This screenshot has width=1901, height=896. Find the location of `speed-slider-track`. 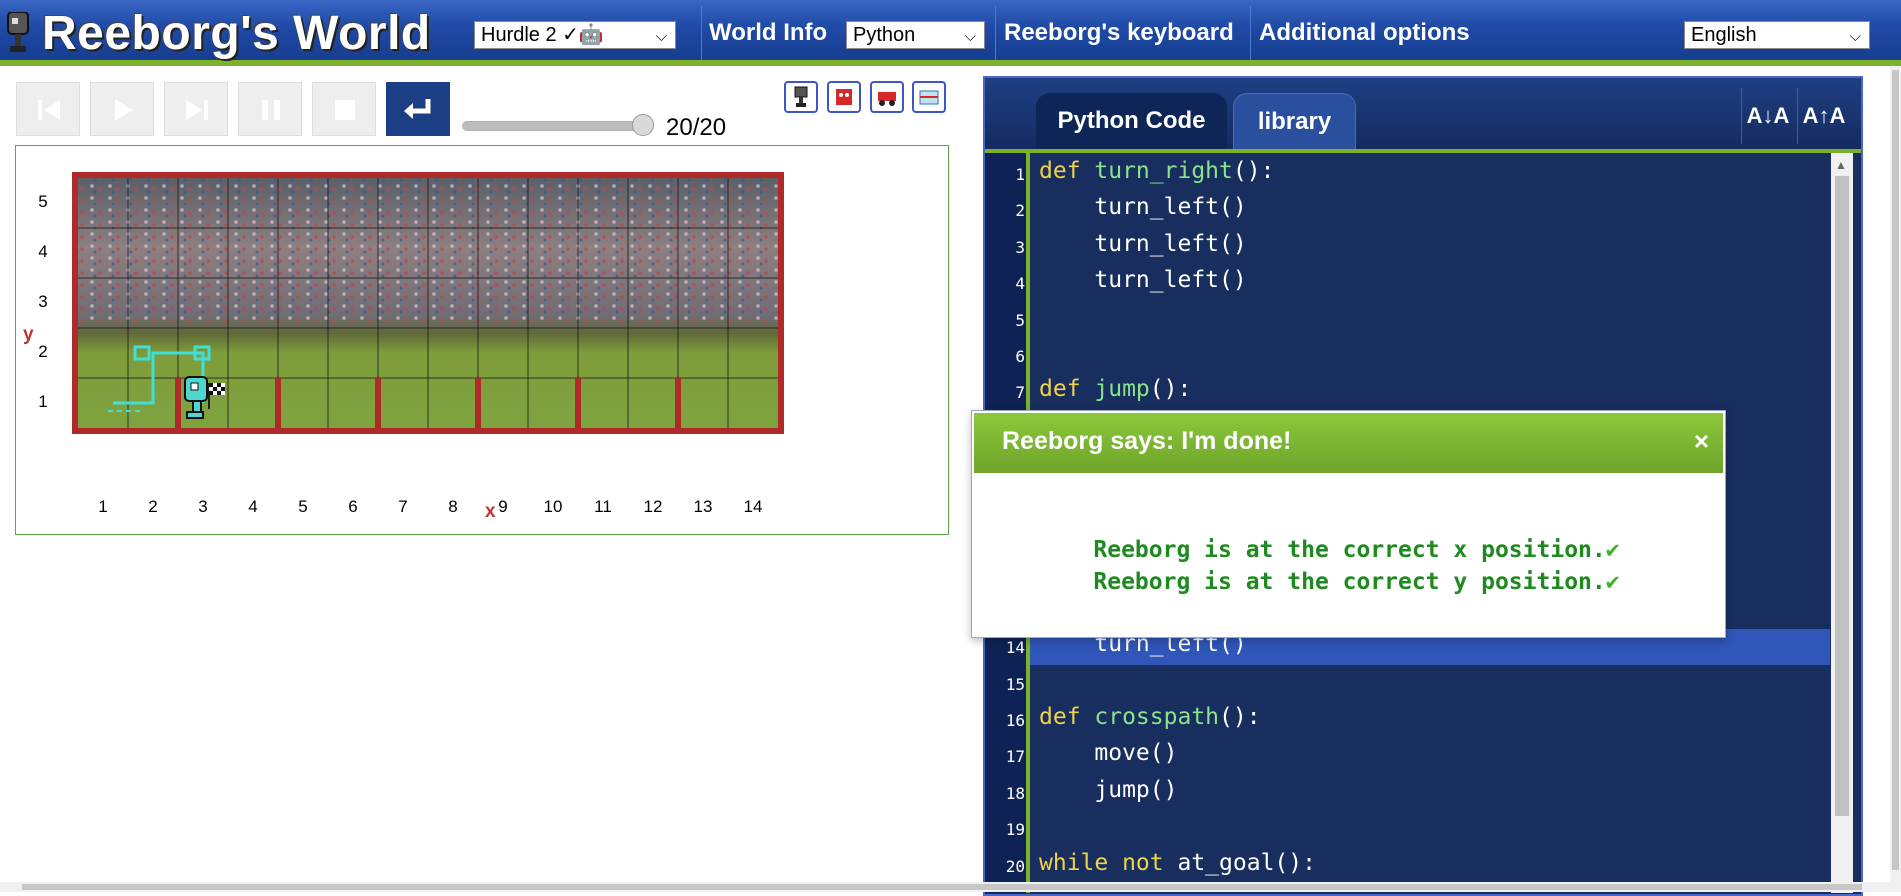

speed-slider-track is located at coordinates (558, 126).